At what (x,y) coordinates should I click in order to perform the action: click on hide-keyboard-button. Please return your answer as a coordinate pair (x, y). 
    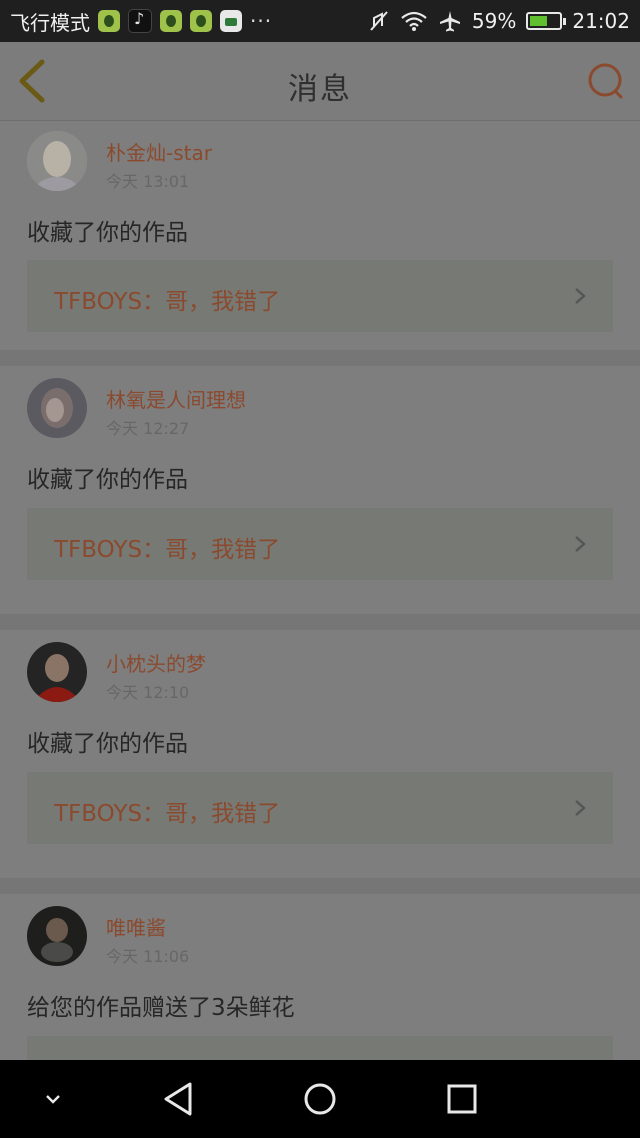
    Looking at the image, I should click on (53, 1099).